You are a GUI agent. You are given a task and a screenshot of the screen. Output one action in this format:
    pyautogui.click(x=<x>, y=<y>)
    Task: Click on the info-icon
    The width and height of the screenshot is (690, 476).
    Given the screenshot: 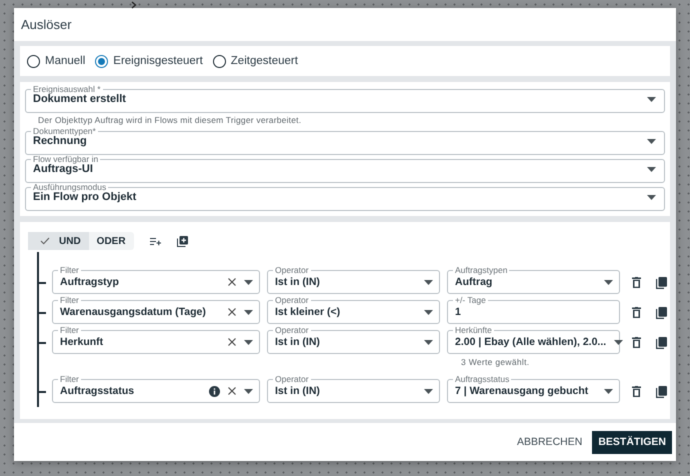 What is the action you would take?
    pyautogui.click(x=214, y=391)
    